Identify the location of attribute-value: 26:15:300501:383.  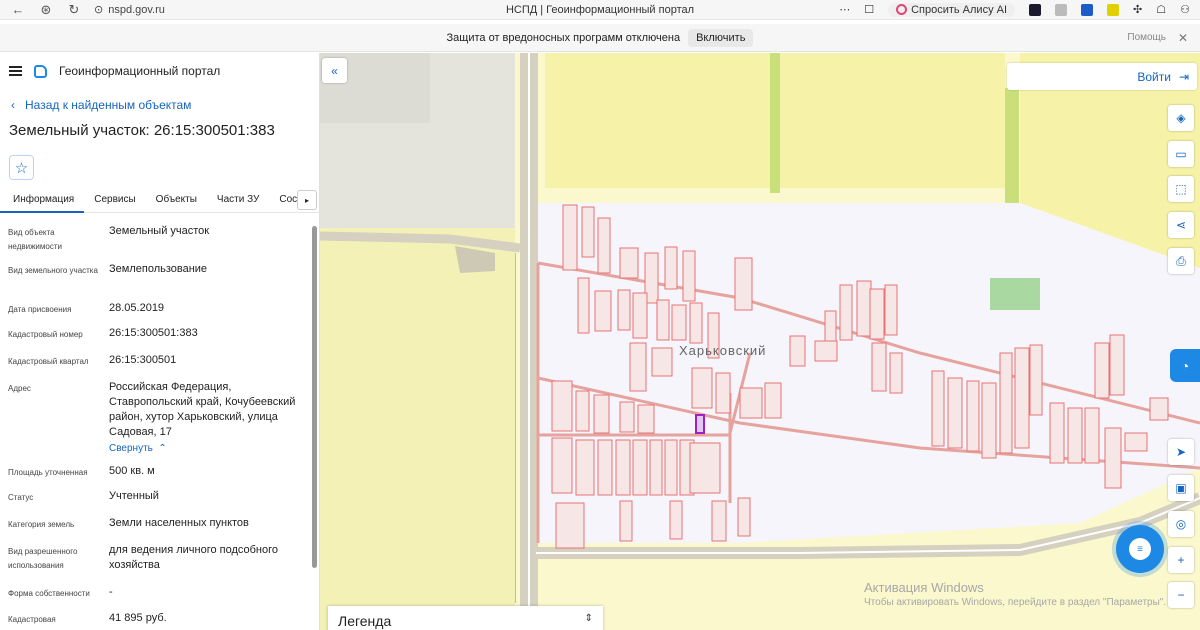
(153, 333).